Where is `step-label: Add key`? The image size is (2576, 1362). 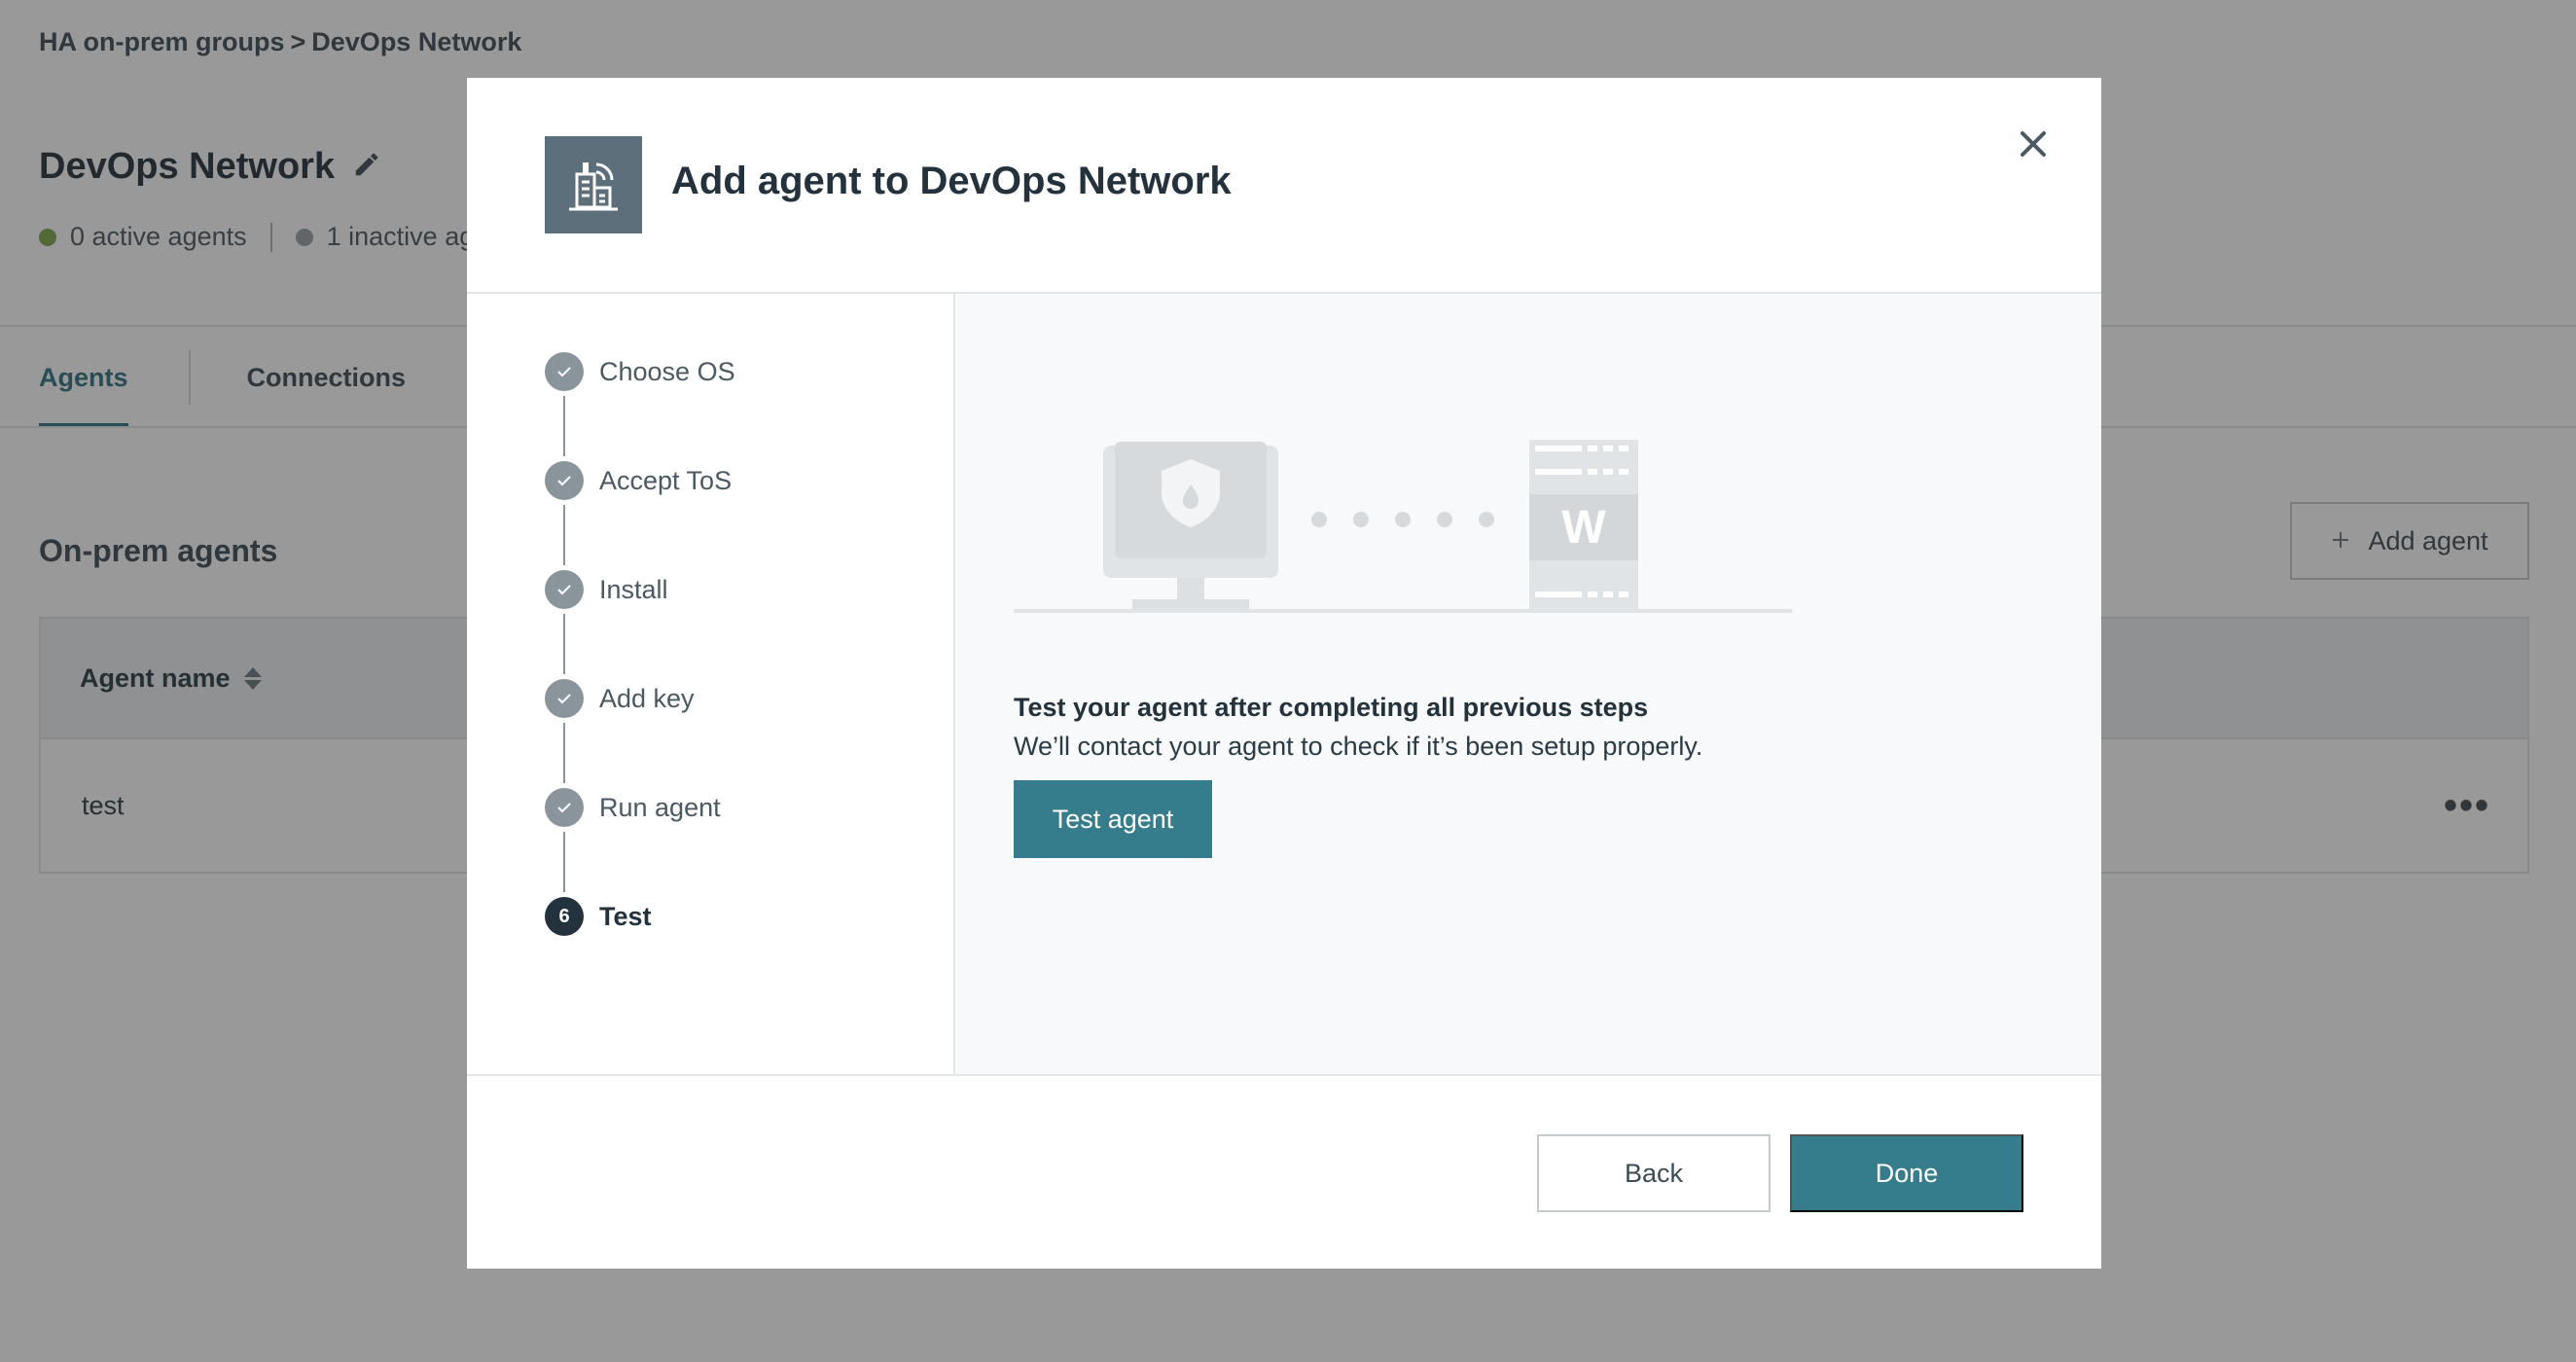 step-label: Add key is located at coordinates (647, 698).